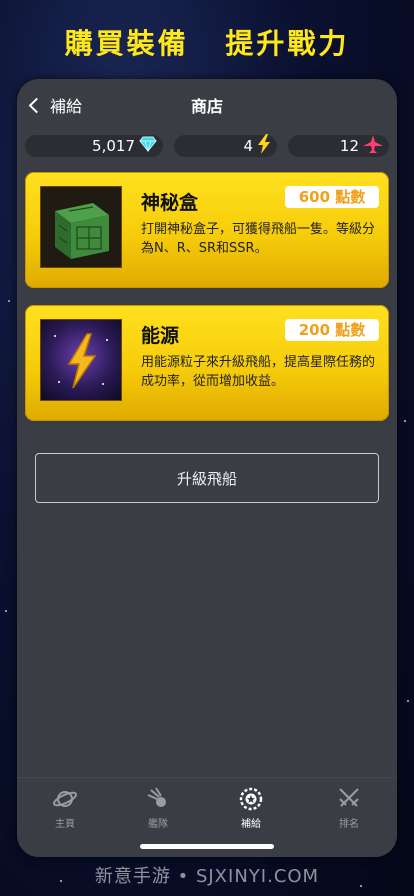 This screenshot has width=414, height=896. What do you see at coordinates (251, 824) in the screenshot?
I see `tab-label: 補給` at bounding box center [251, 824].